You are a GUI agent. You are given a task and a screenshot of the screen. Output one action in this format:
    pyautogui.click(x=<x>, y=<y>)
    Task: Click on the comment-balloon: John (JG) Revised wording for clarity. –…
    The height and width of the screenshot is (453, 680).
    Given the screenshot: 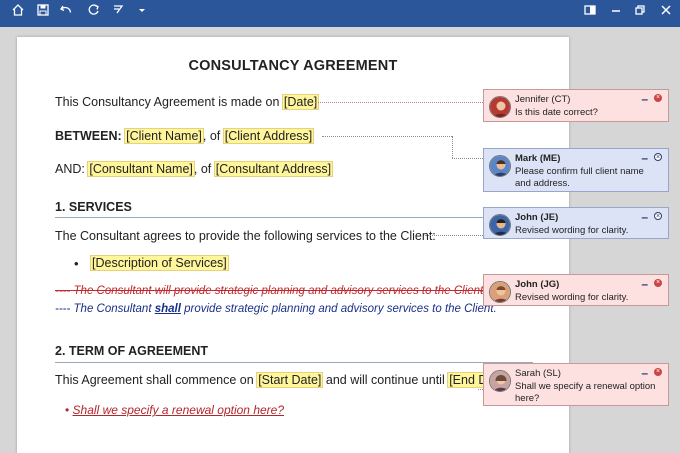 What is the action you would take?
    pyautogui.click(x=576, y=290)
    